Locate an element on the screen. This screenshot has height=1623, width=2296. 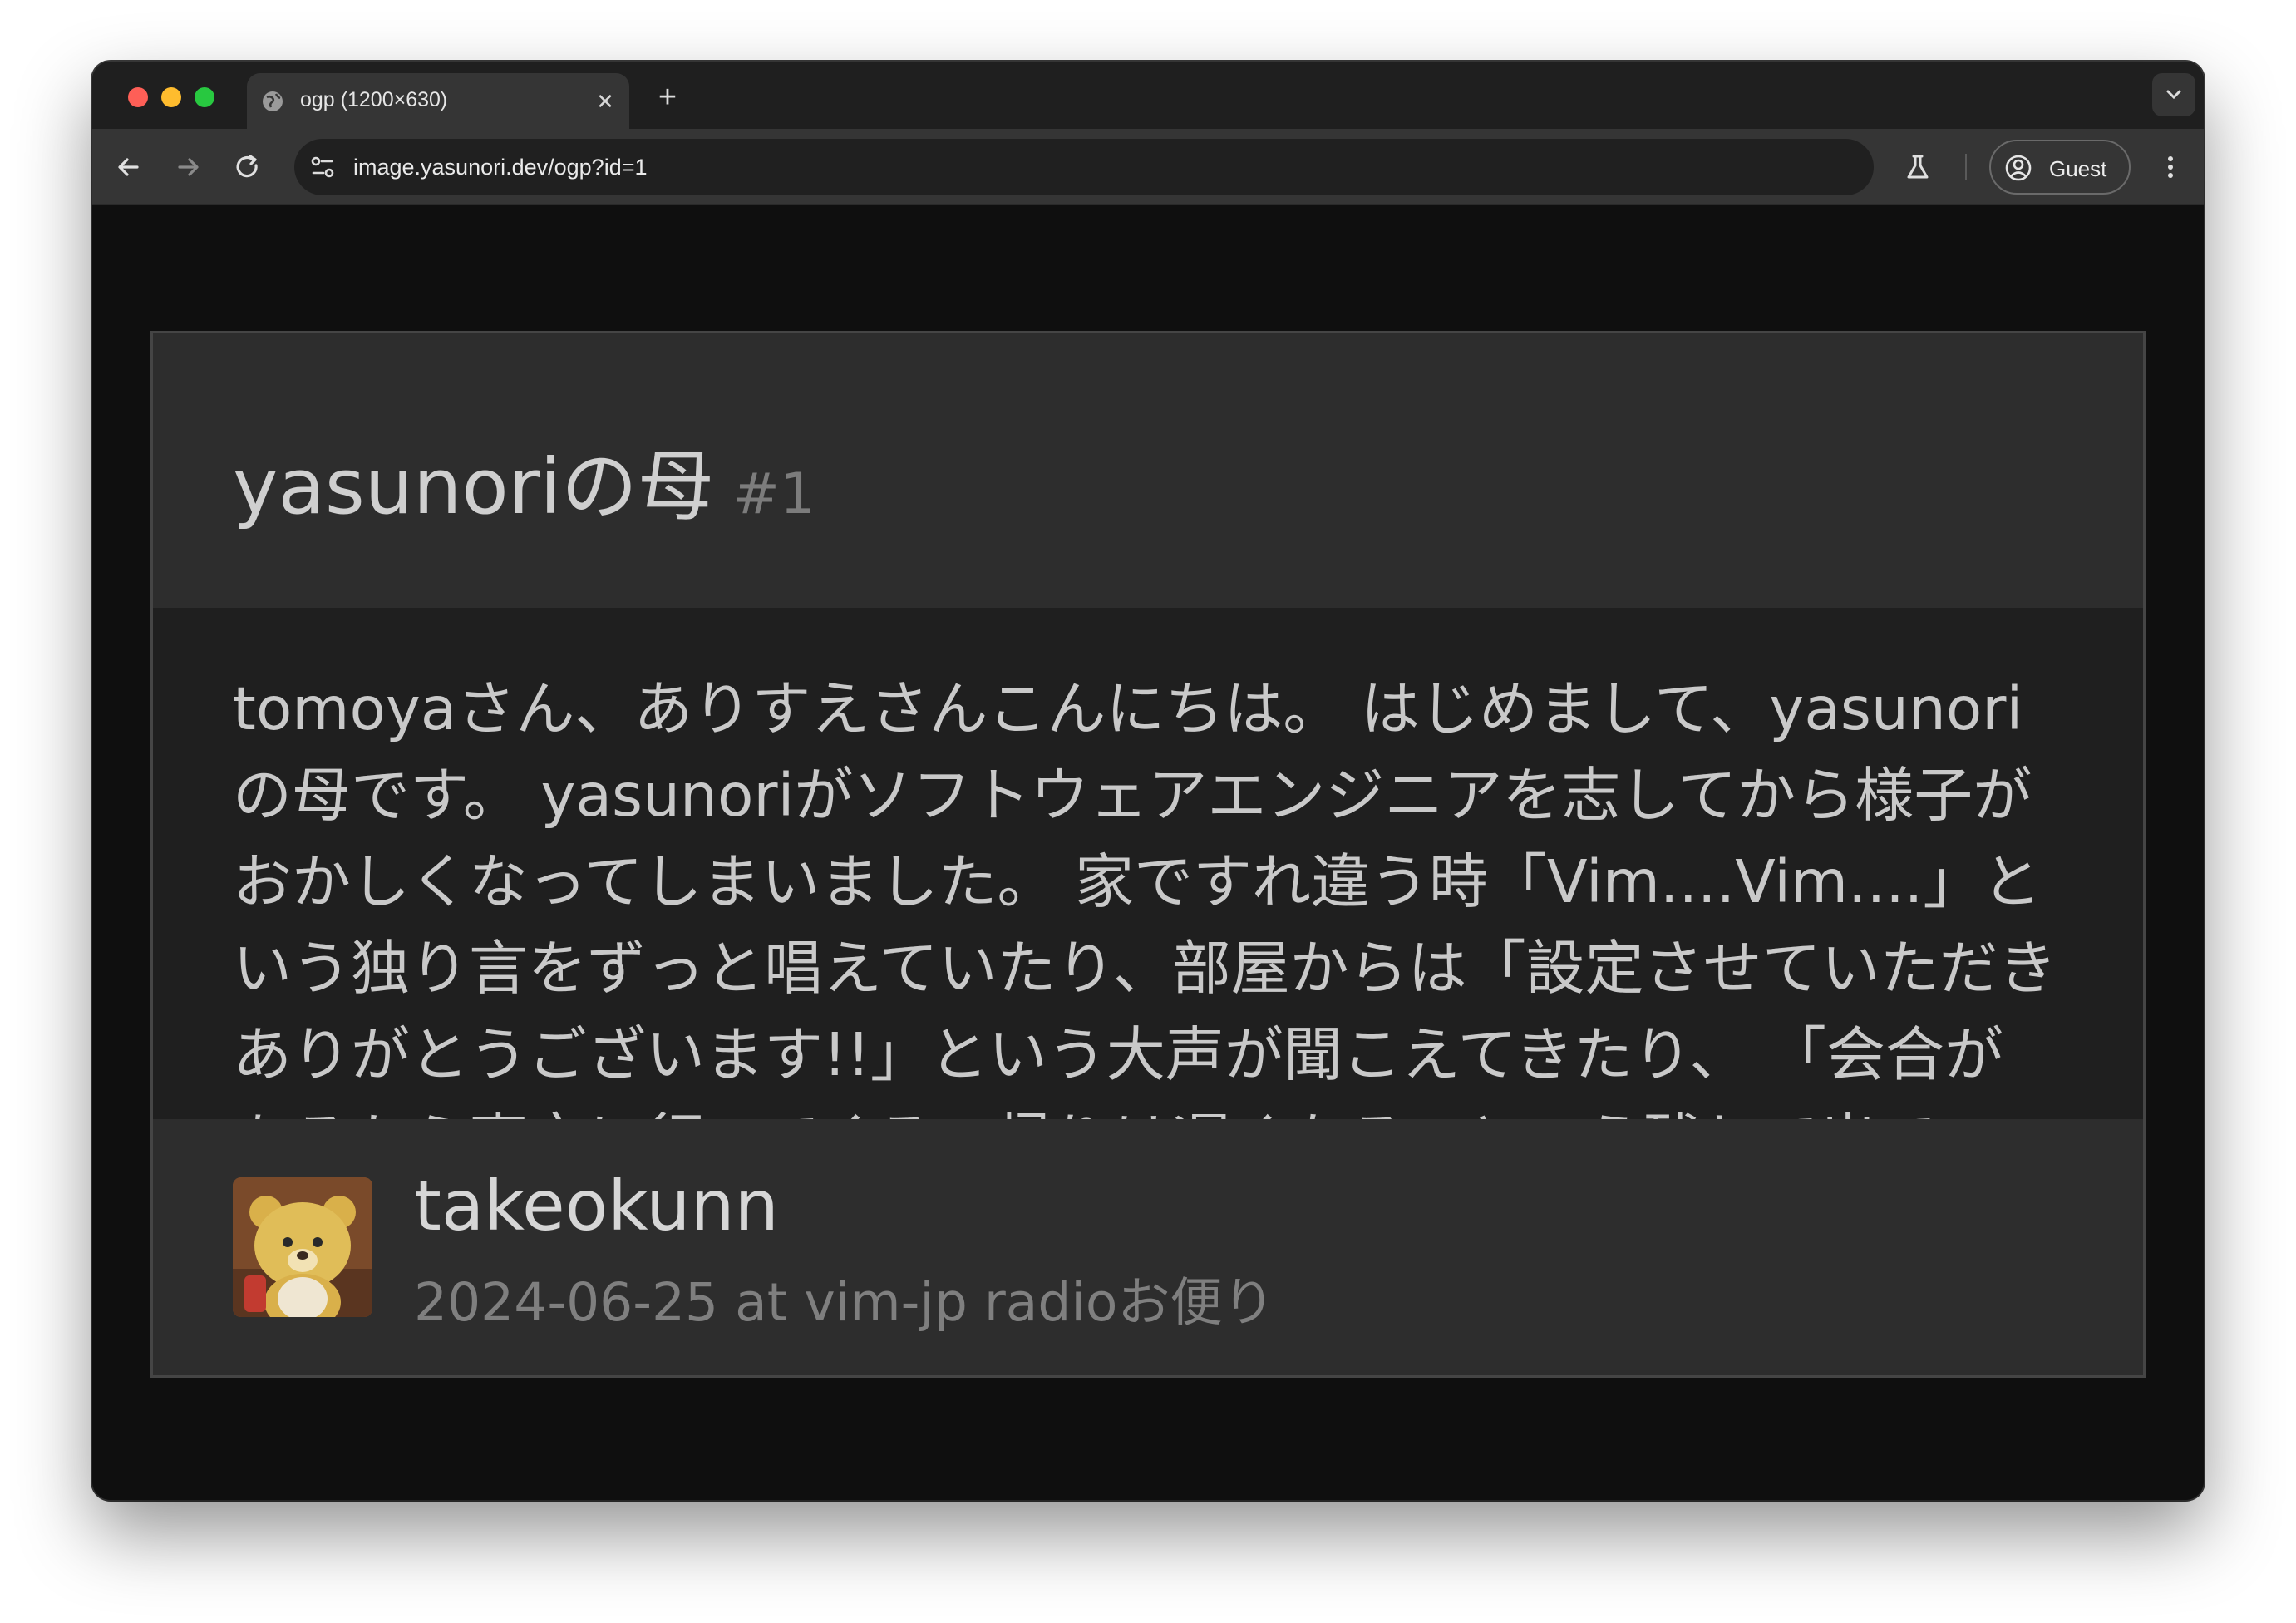
flask-icon is located at coordinates (1918, 167).